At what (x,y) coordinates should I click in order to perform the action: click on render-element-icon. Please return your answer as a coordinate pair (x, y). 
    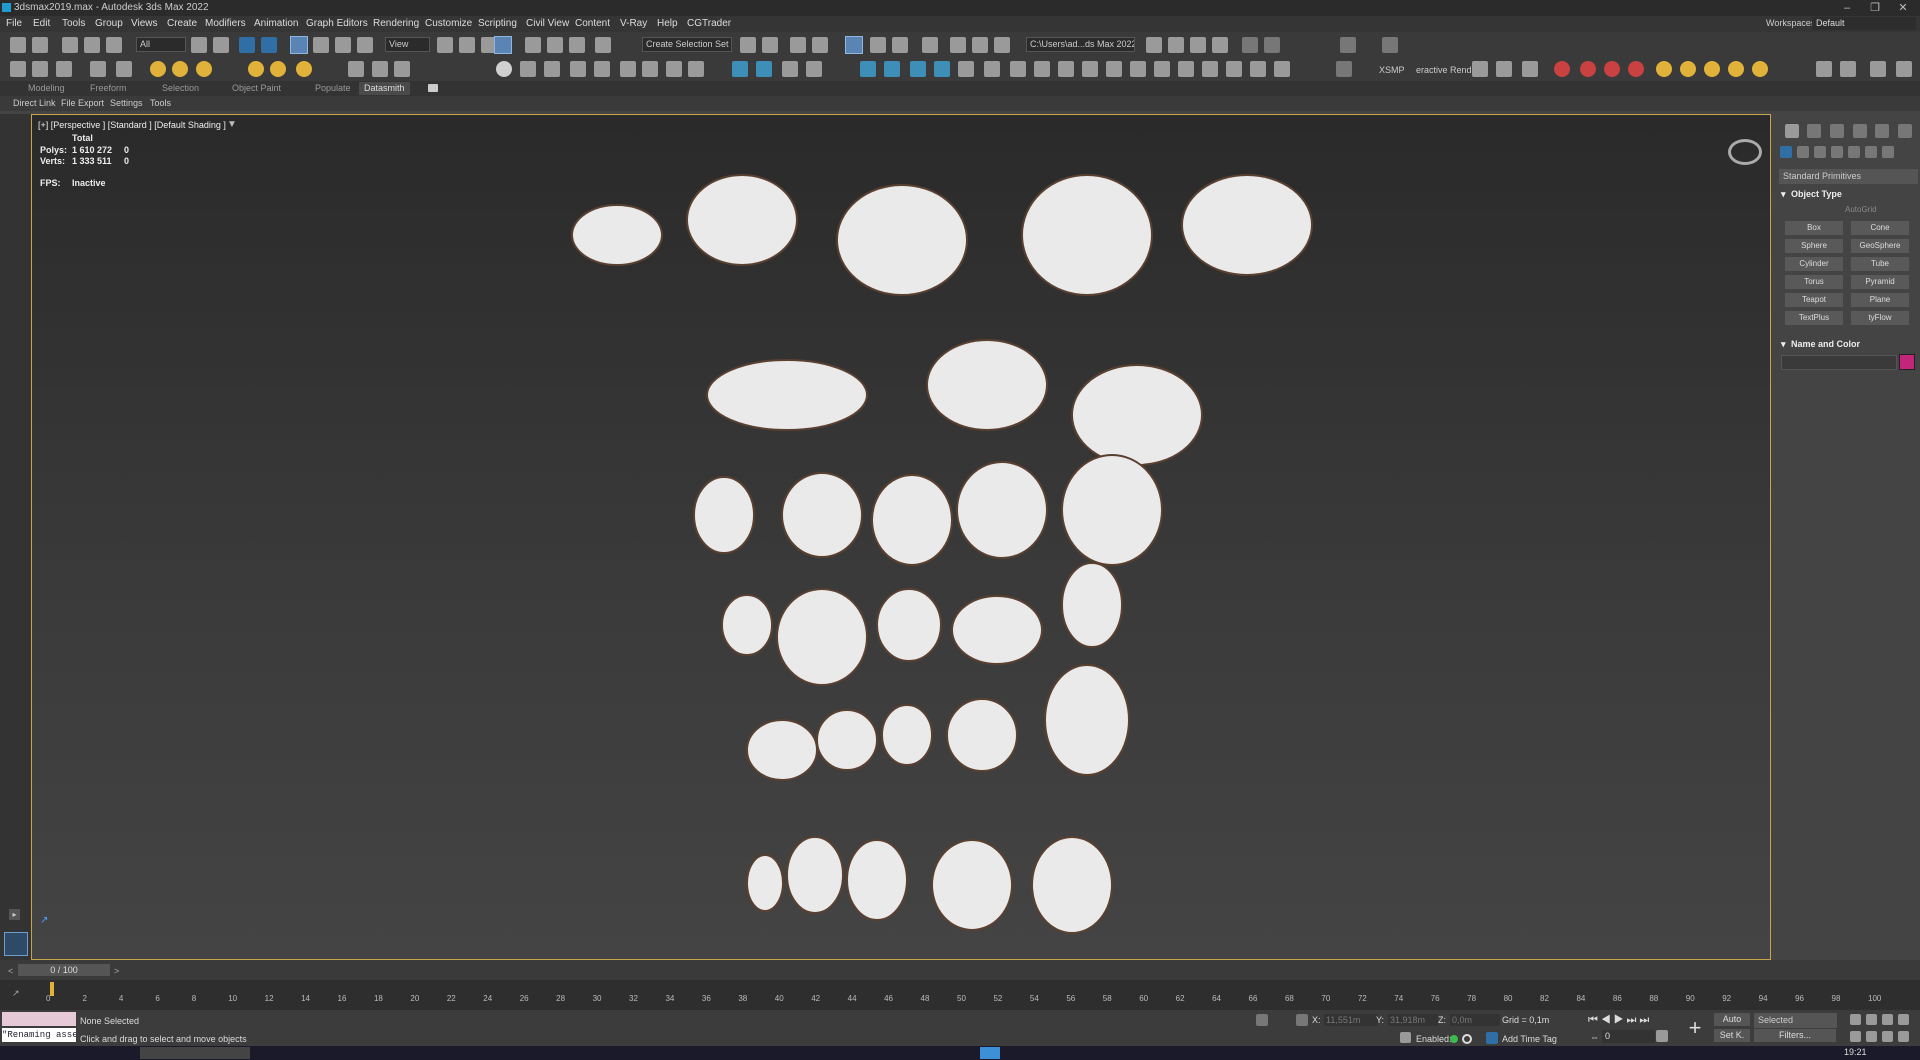
    Looking at the image, I should click on (966, 69).